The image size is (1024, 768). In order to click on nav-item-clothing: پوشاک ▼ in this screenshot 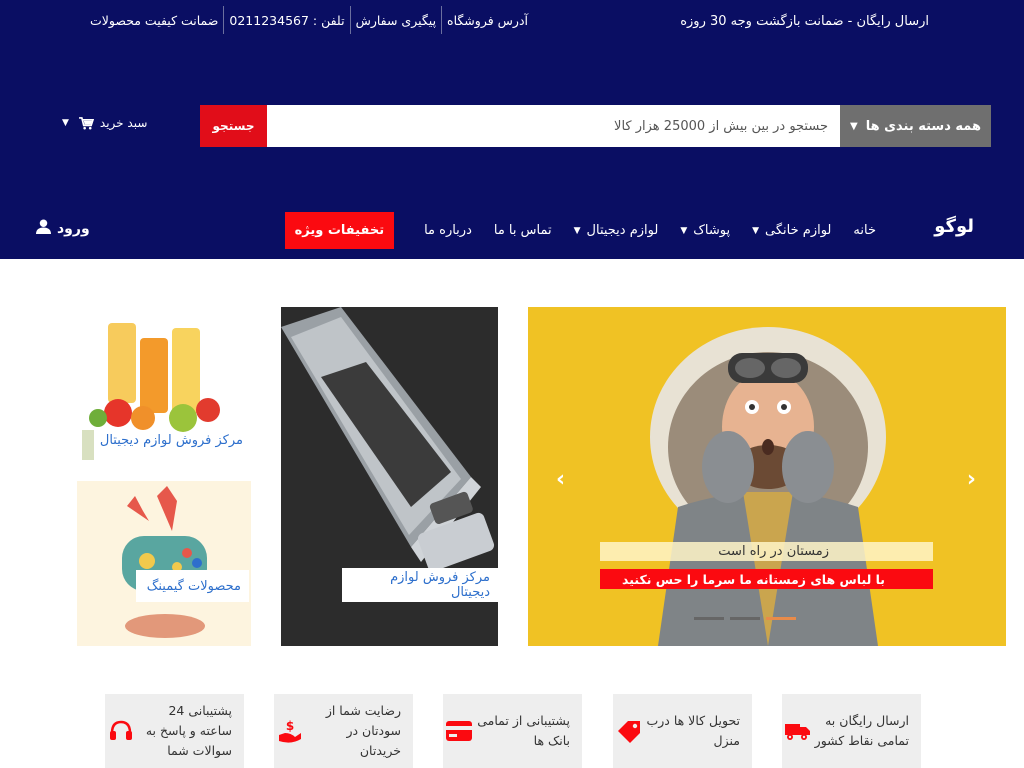, I will do `click(705, 230)`.